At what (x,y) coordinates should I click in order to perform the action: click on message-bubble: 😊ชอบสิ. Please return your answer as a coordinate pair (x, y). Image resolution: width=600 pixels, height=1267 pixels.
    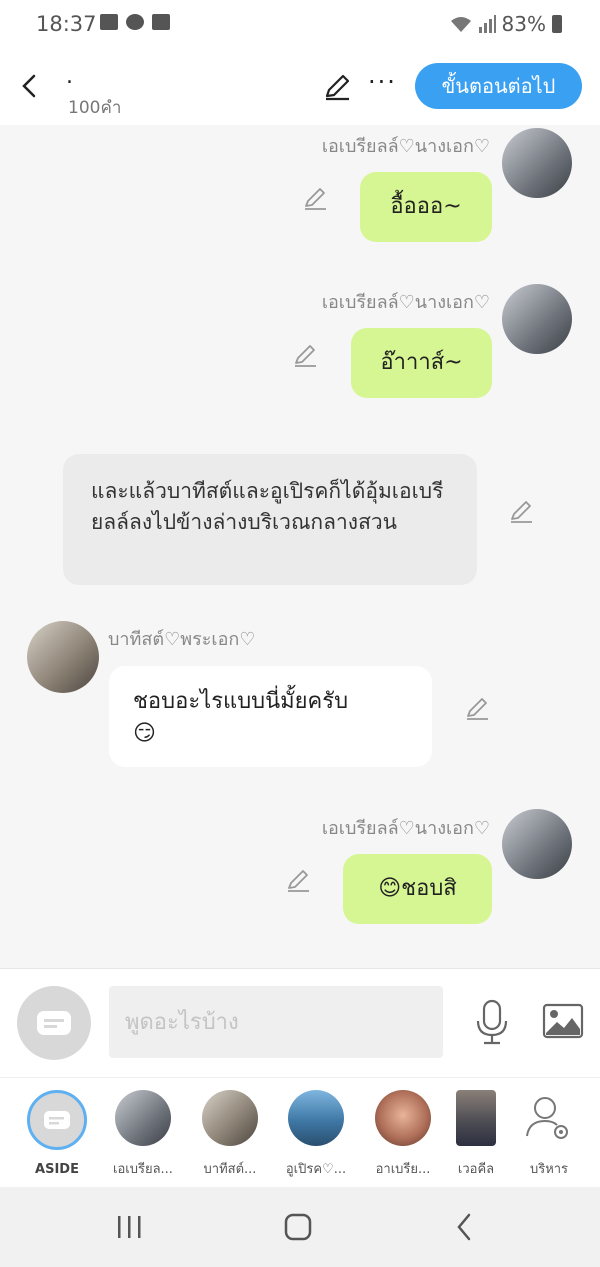
    Looking at the image, I should click on (417, 889).